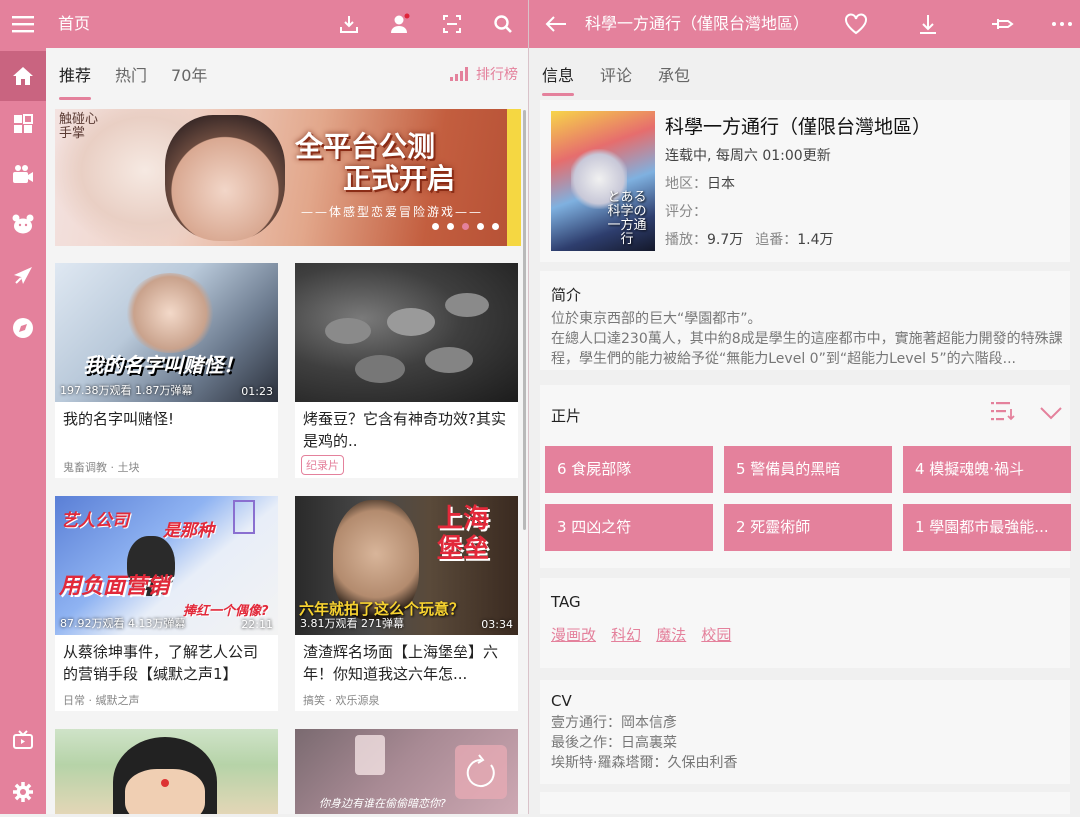  I want to click on tab-hot: 热门, so click(131, 74).